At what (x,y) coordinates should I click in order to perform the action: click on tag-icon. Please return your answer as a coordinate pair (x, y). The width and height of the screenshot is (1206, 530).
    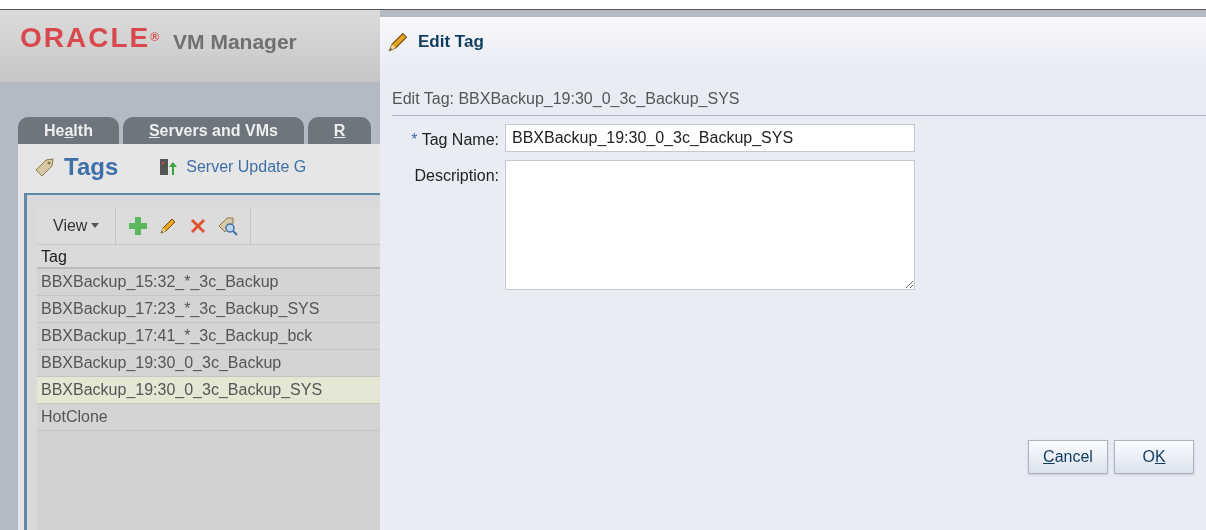
    Looking at the image, I should click on (45, 166).